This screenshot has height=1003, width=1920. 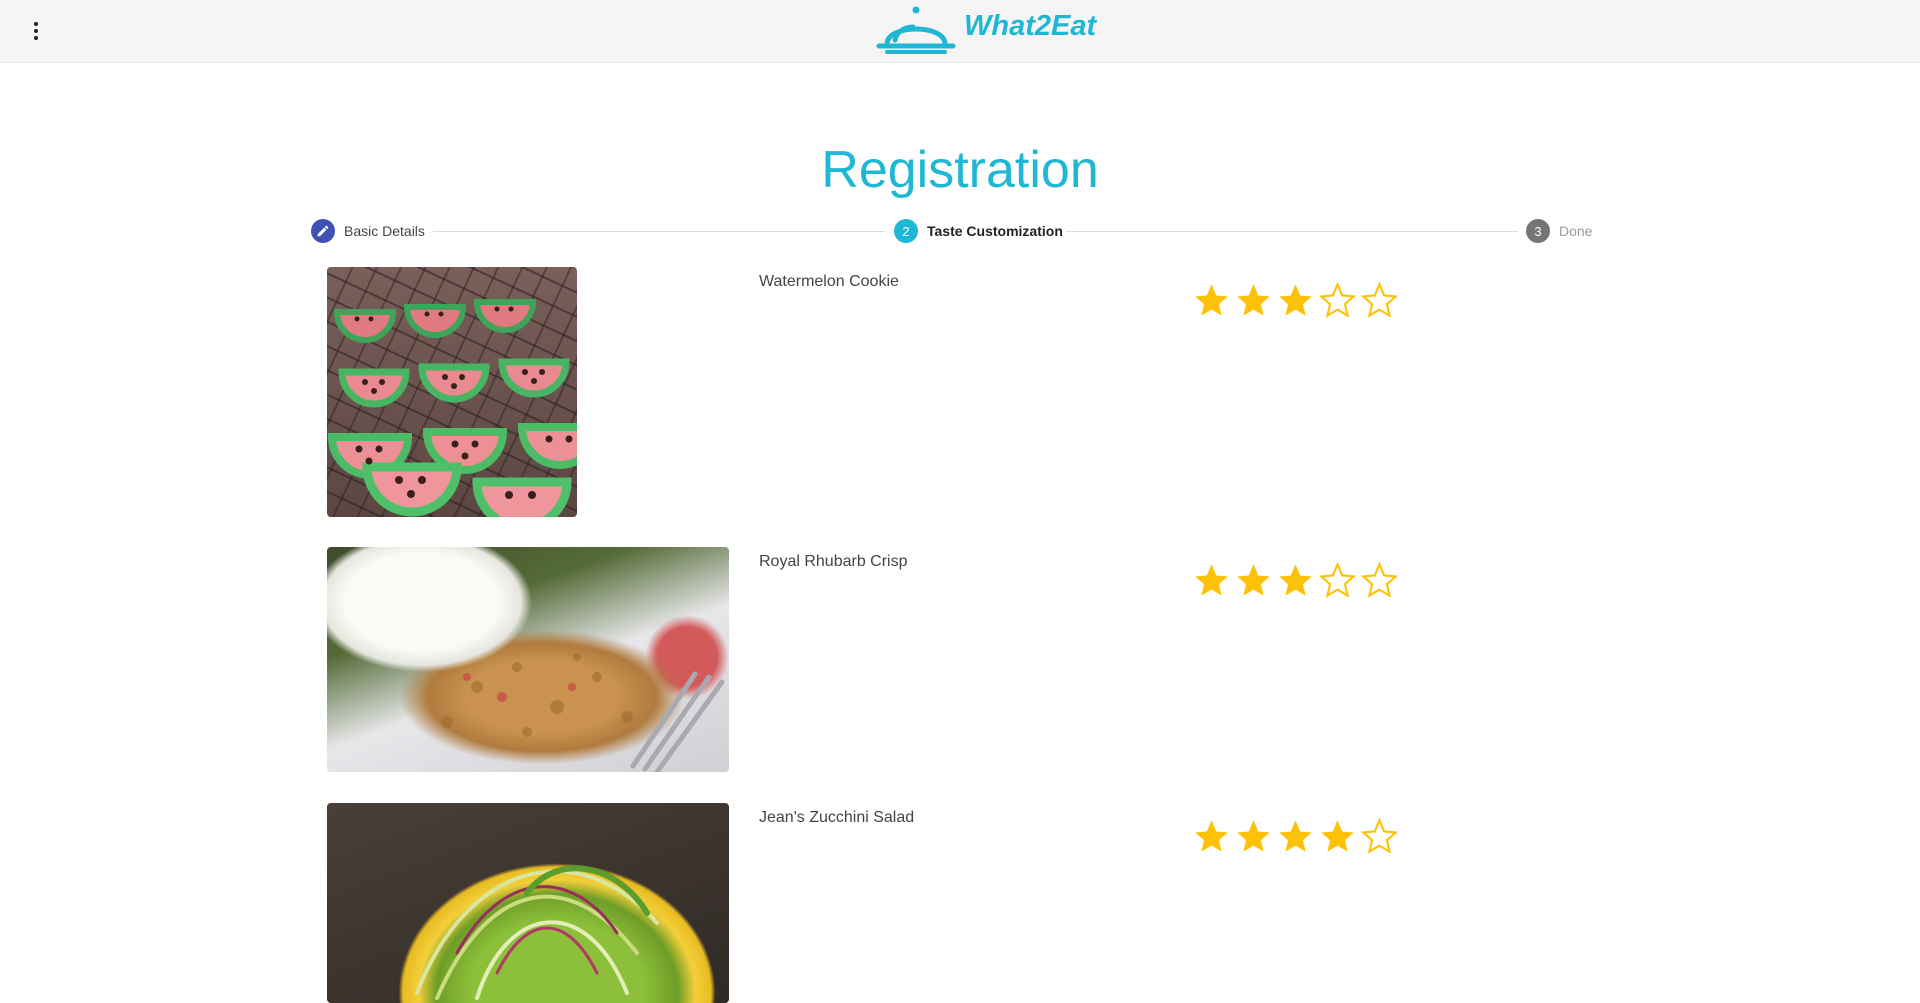 What do you see at coordinates (833, 561) in the screenshot?
I see `food-name: Royal Rhubarb Crisp` at bounding box center [833, 561].